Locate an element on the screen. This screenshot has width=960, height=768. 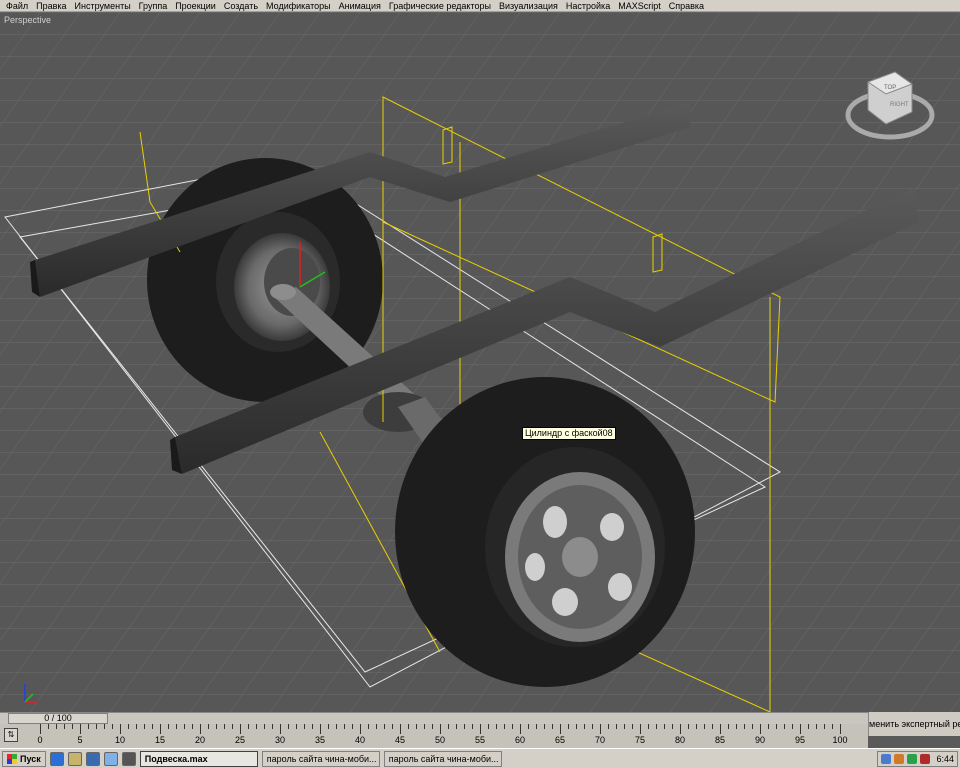
menu-item-12: Справка is located at coordinates (686, 6).